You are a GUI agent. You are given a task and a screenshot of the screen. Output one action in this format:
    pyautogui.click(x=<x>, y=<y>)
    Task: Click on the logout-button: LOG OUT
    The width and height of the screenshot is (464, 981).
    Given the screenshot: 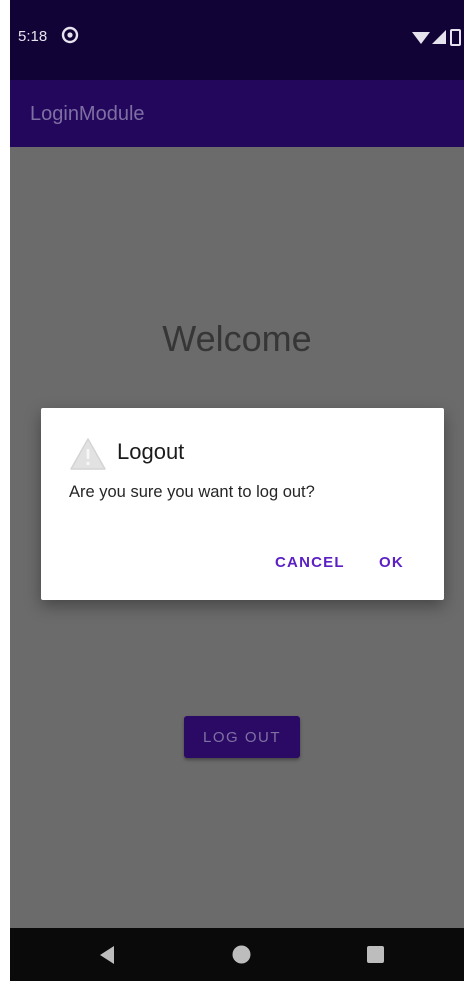 What is the action you would take?
    pyautogui.click(x=242, y=737)
    